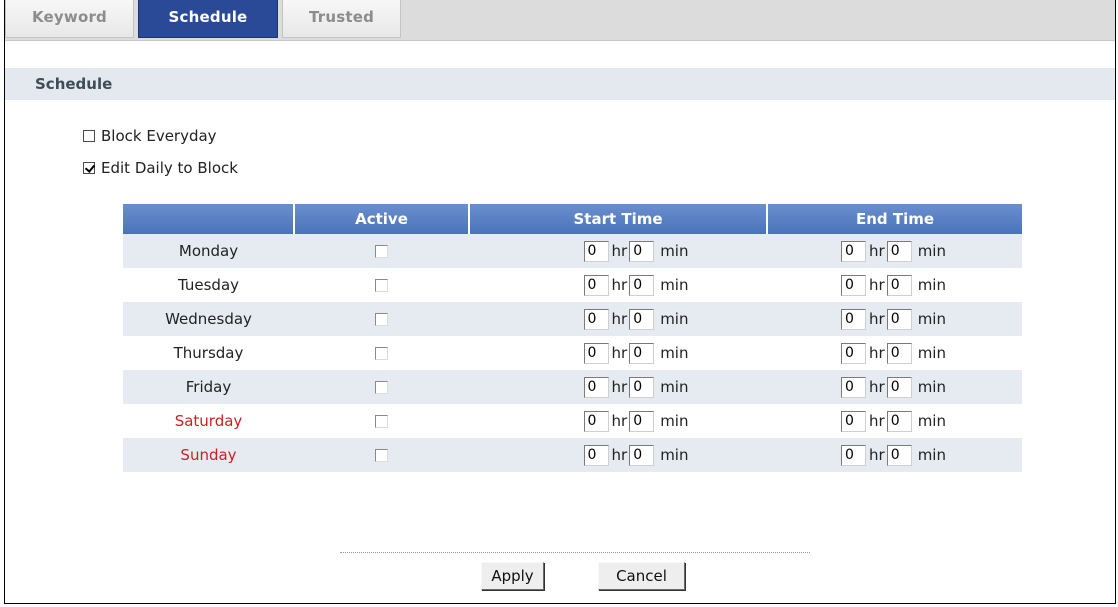 Image resolution: width=1118 pixels, height=607 pixels. I want to click on day-cell: Saturday, so click(208, 421).